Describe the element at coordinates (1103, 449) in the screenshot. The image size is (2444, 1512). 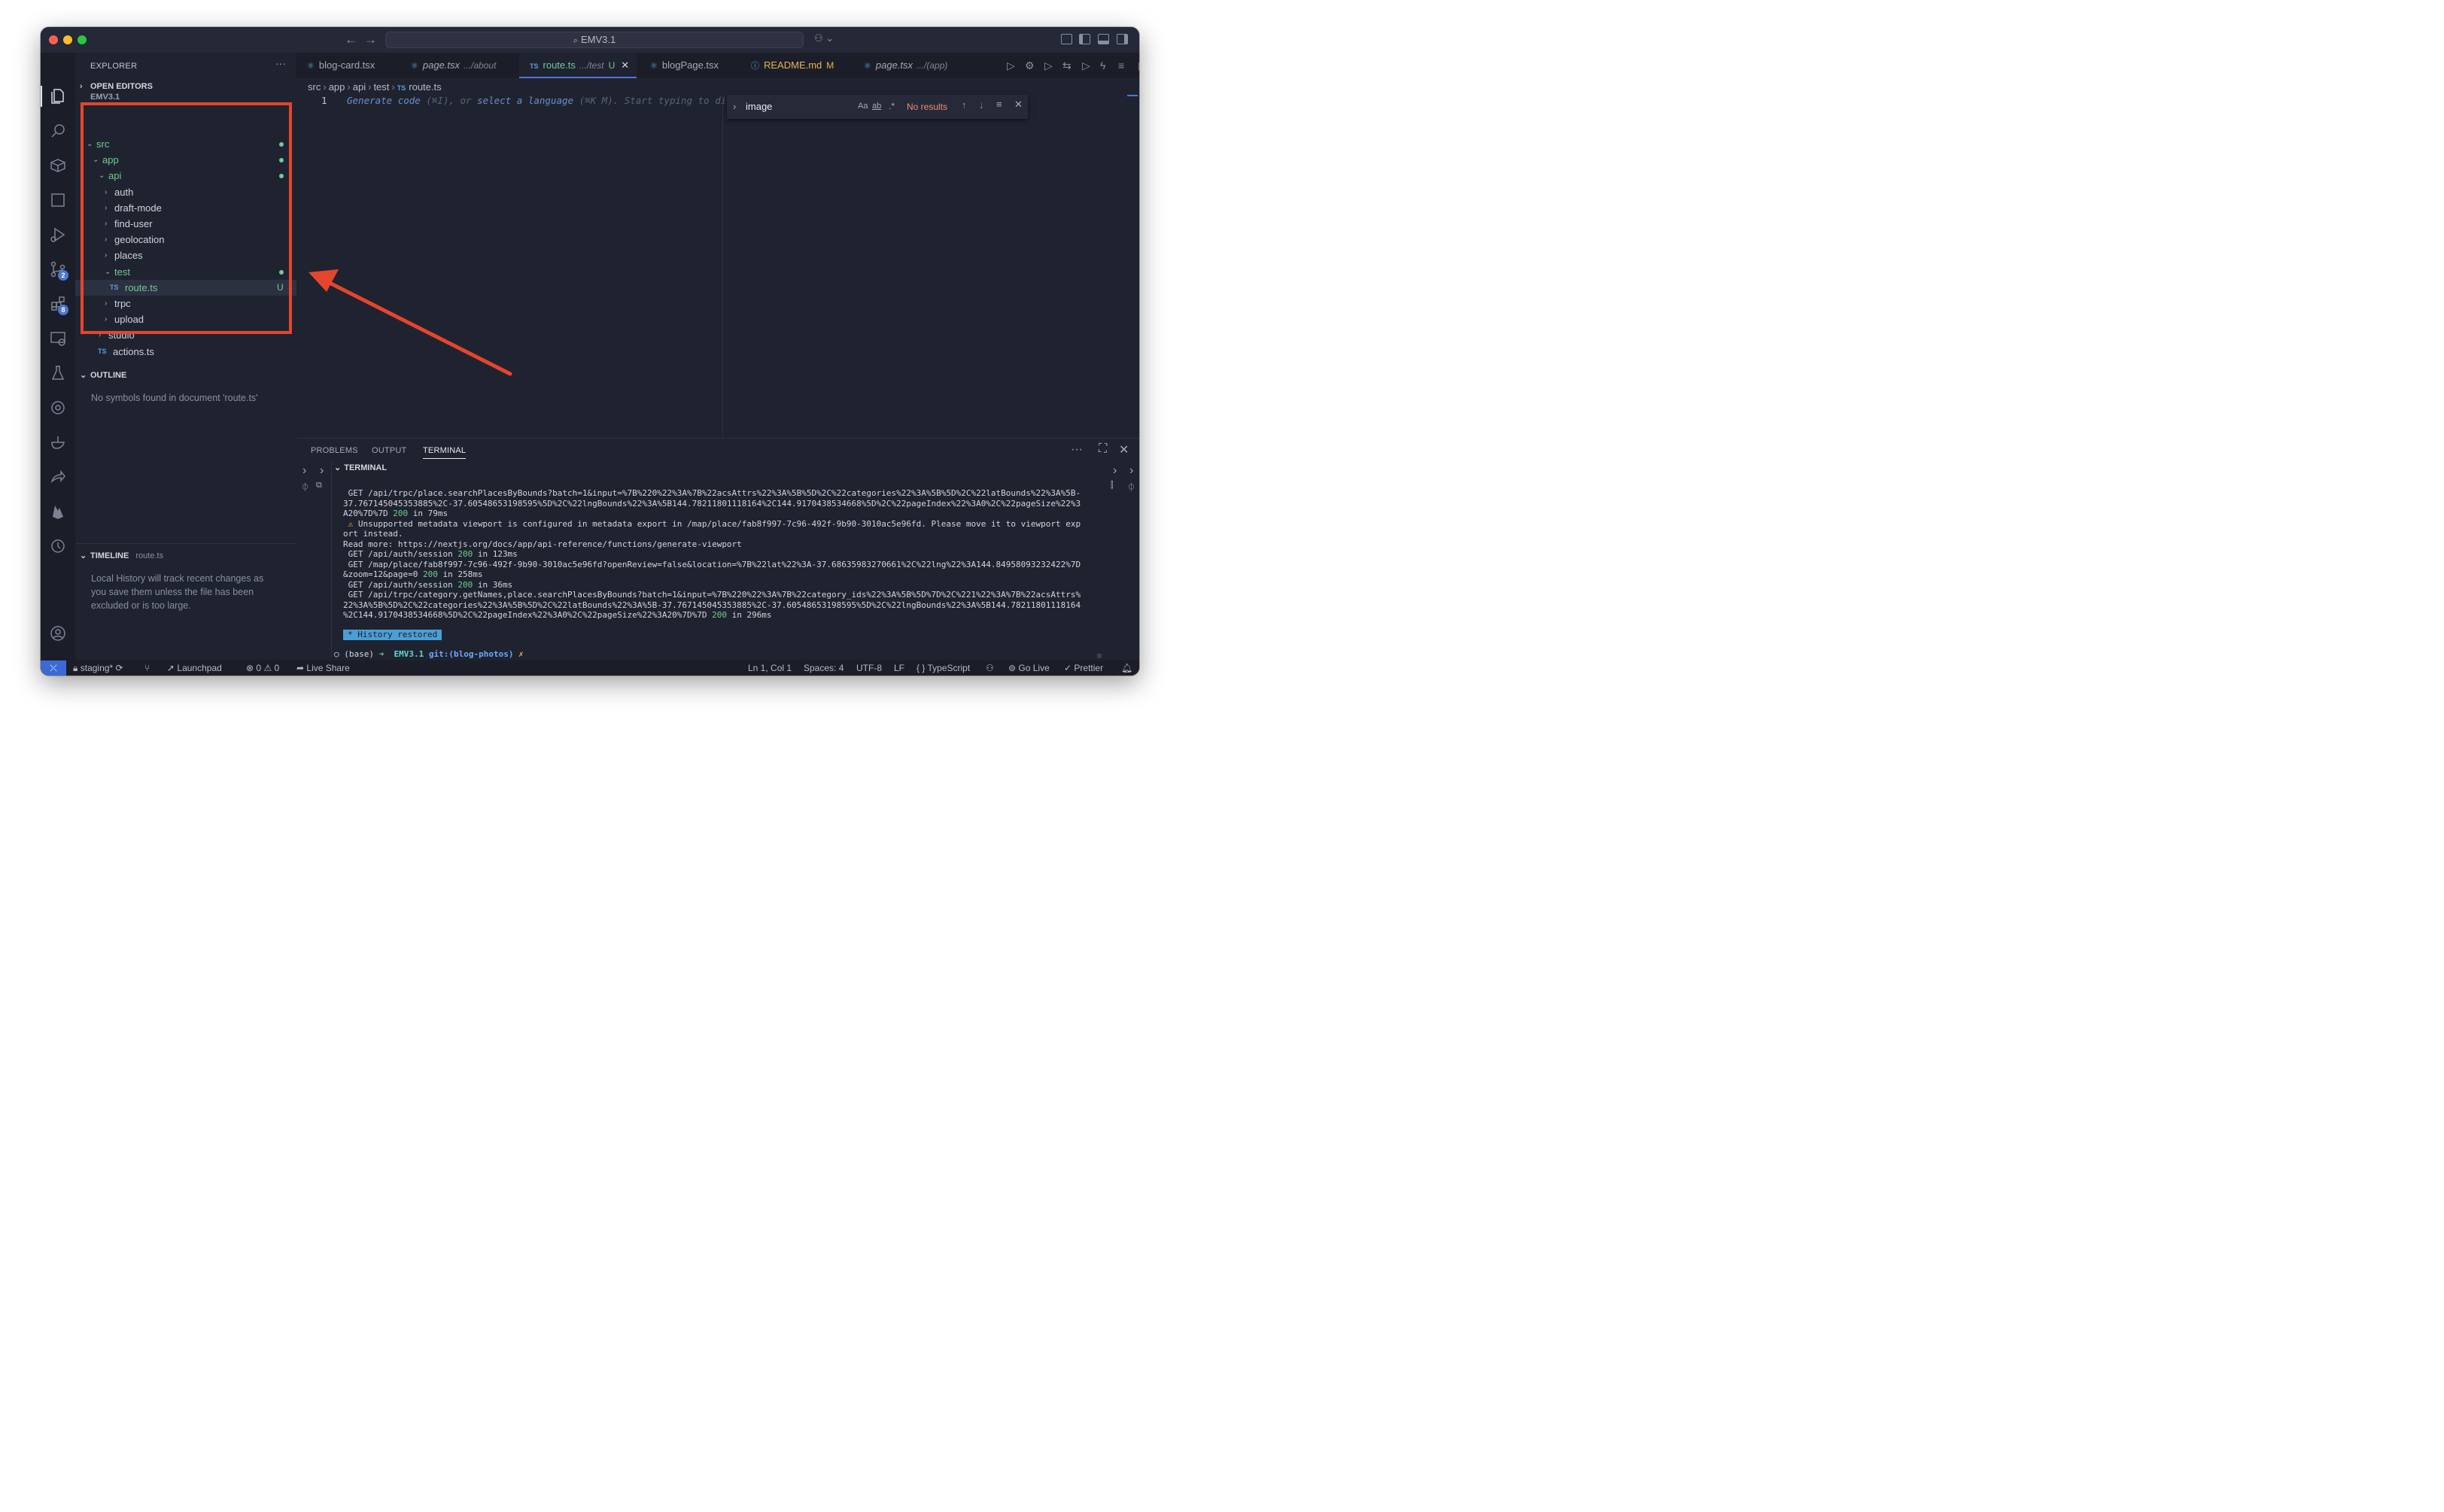
I see `maximize-panel-icon: ⛶` at that location.